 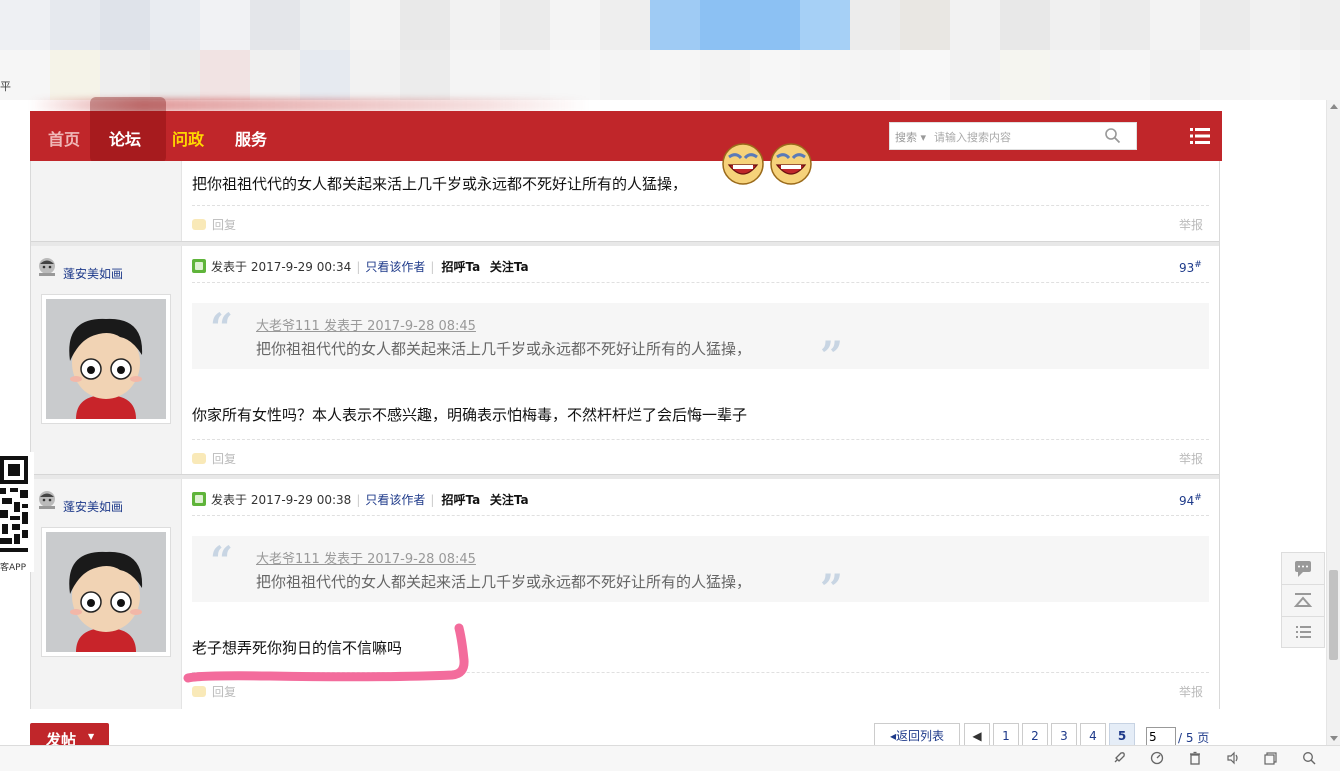 What do you see at coordinates (977, 736) in the screenshot?
I see `prev-arrow-icon: ◀` at bounding box center [977, 736].